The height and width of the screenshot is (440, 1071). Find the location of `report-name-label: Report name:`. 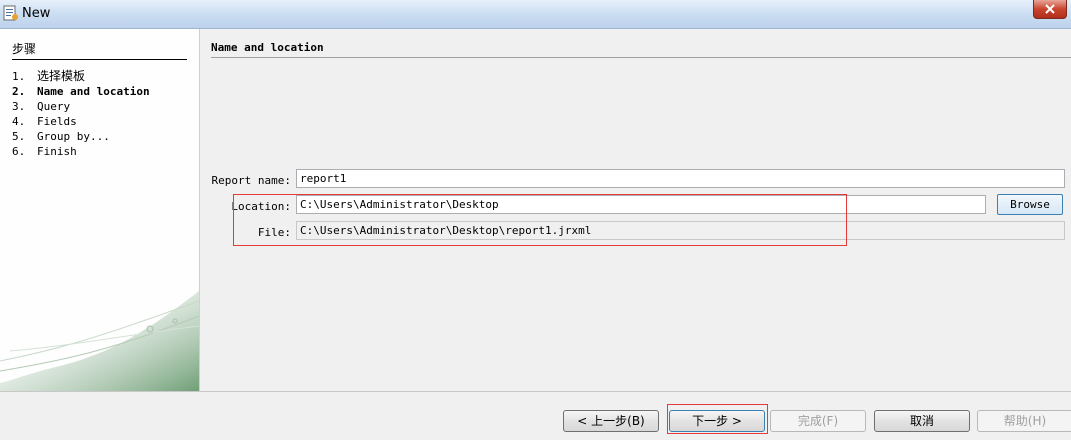

report-name-label: Report name: is located at coordinates (251, 180).